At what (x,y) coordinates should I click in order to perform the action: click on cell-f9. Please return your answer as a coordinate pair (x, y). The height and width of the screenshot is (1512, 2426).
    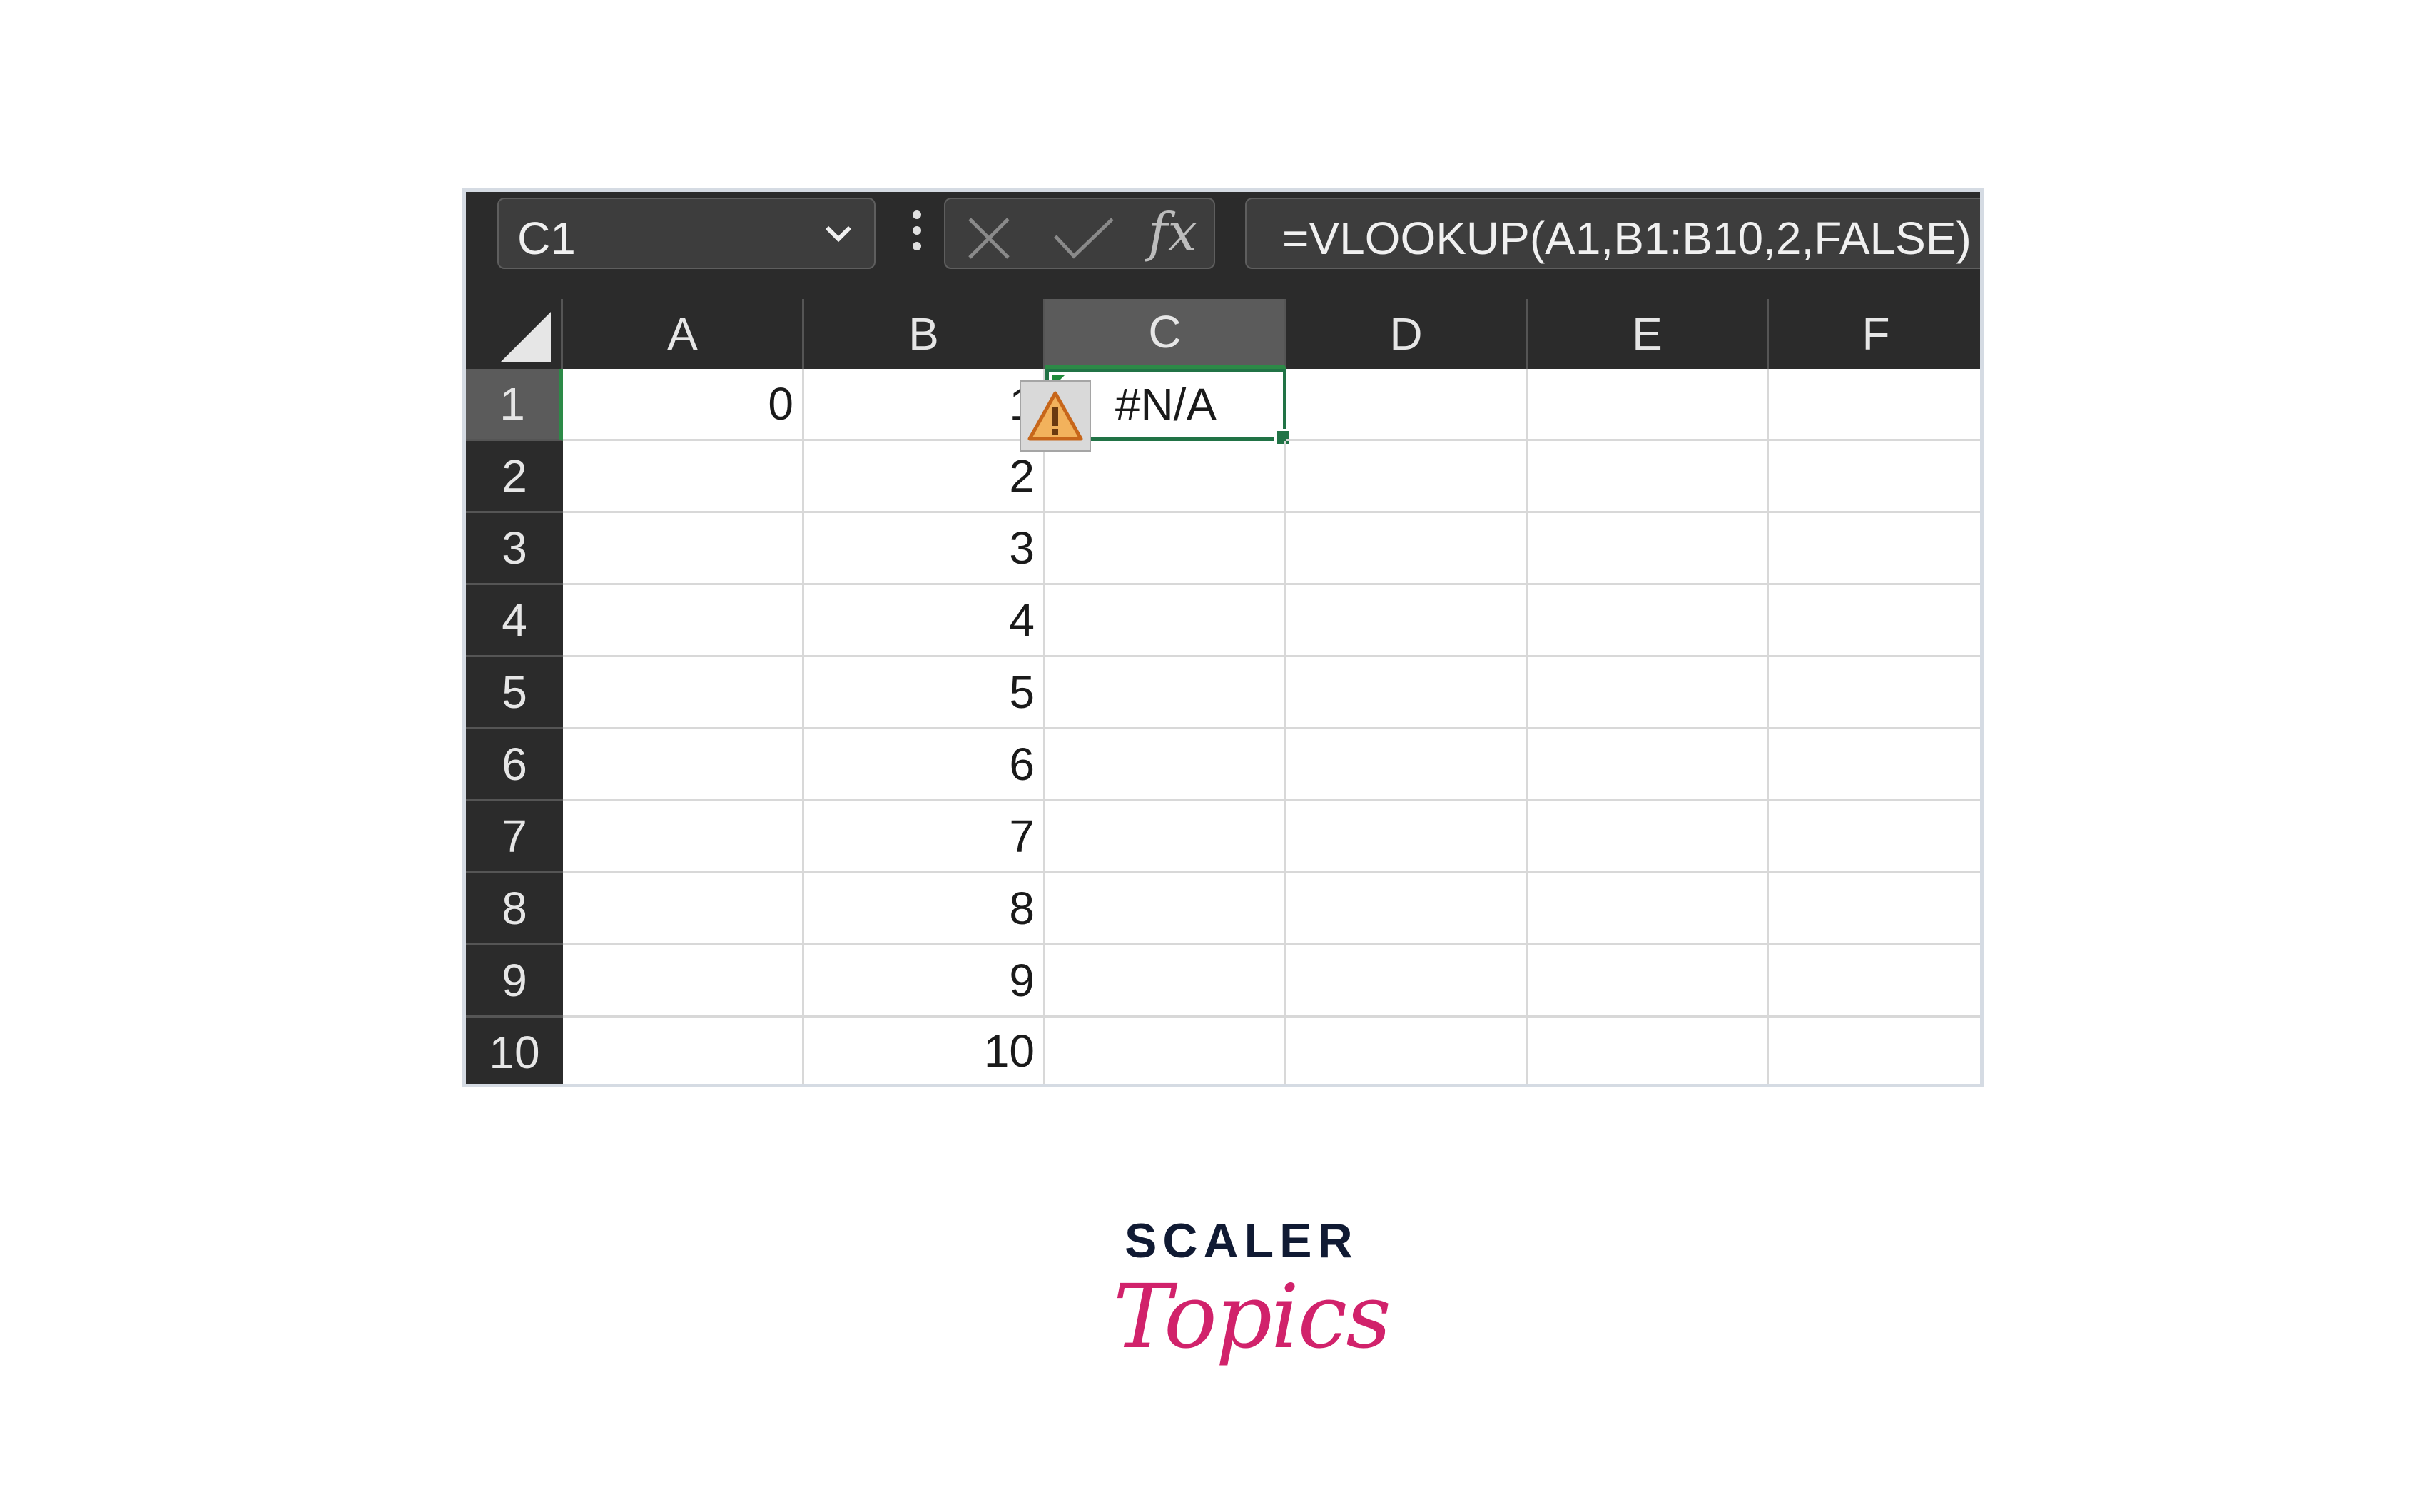
    Looking at the image, I should click on (1874, 982).